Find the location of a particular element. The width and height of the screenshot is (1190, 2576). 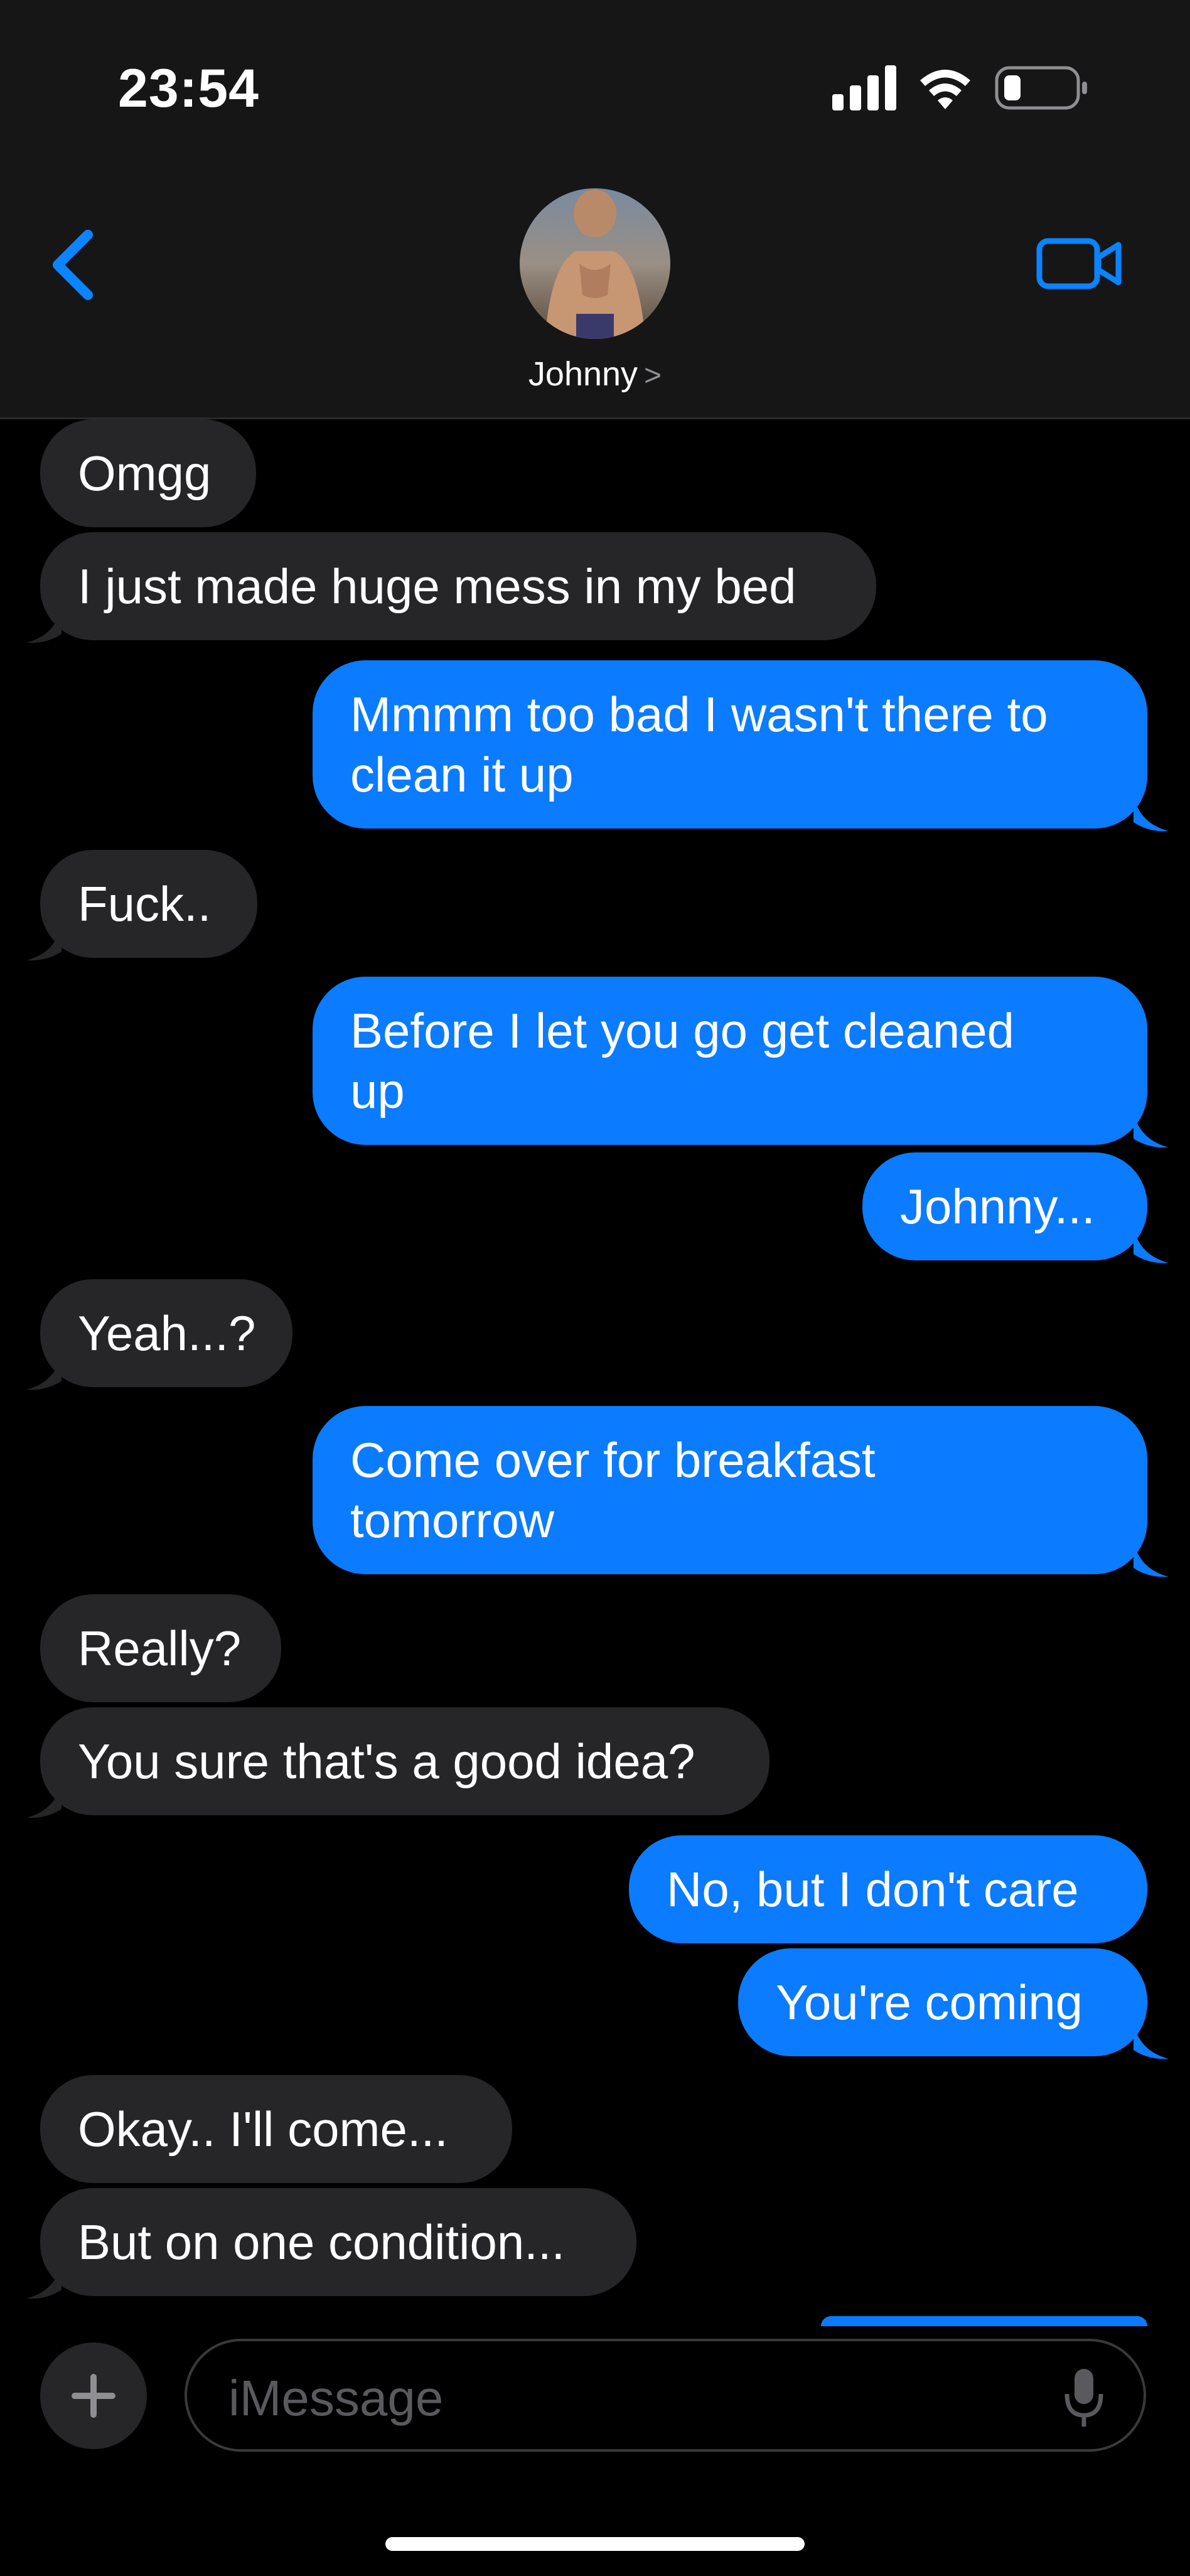

incoming-message-bubble: I just made huge mess in my bed is located at coordinates (458, 586).